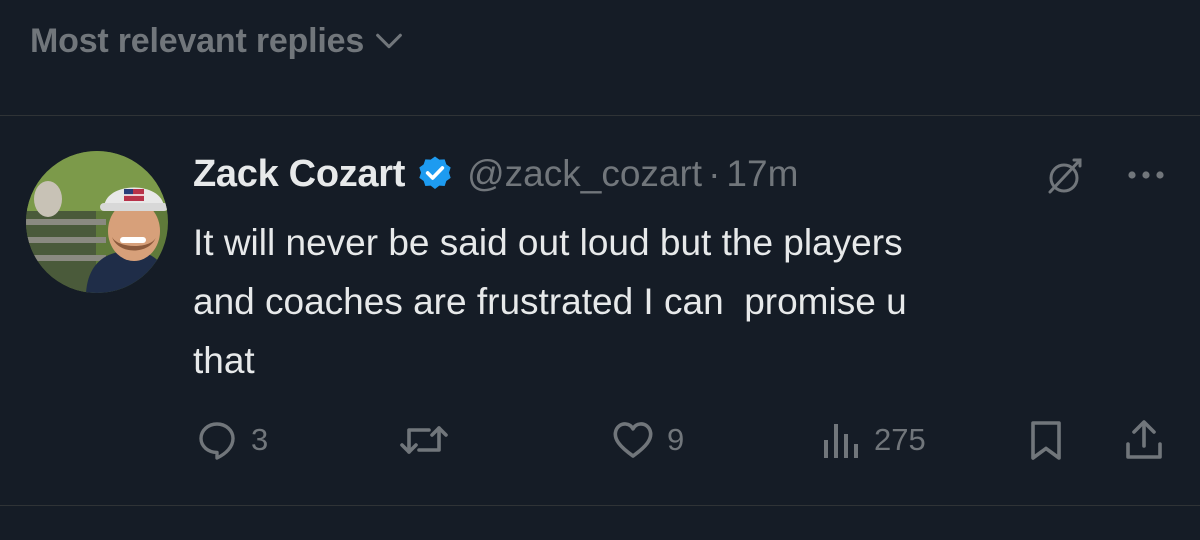  I want to click on more-options-button, so click(1146, 175).